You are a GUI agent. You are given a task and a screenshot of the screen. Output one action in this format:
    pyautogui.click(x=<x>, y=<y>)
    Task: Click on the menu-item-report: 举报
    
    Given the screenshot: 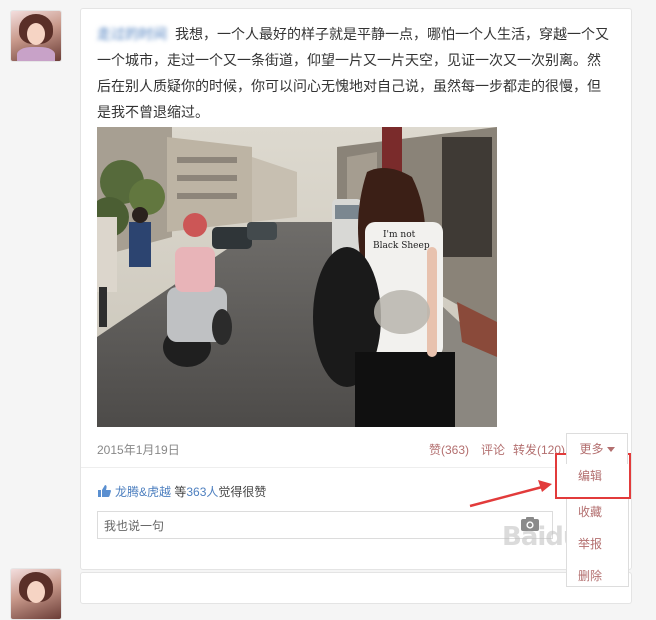 What is the action you would take?
    pyautogui.click(x=597, y=544)
    